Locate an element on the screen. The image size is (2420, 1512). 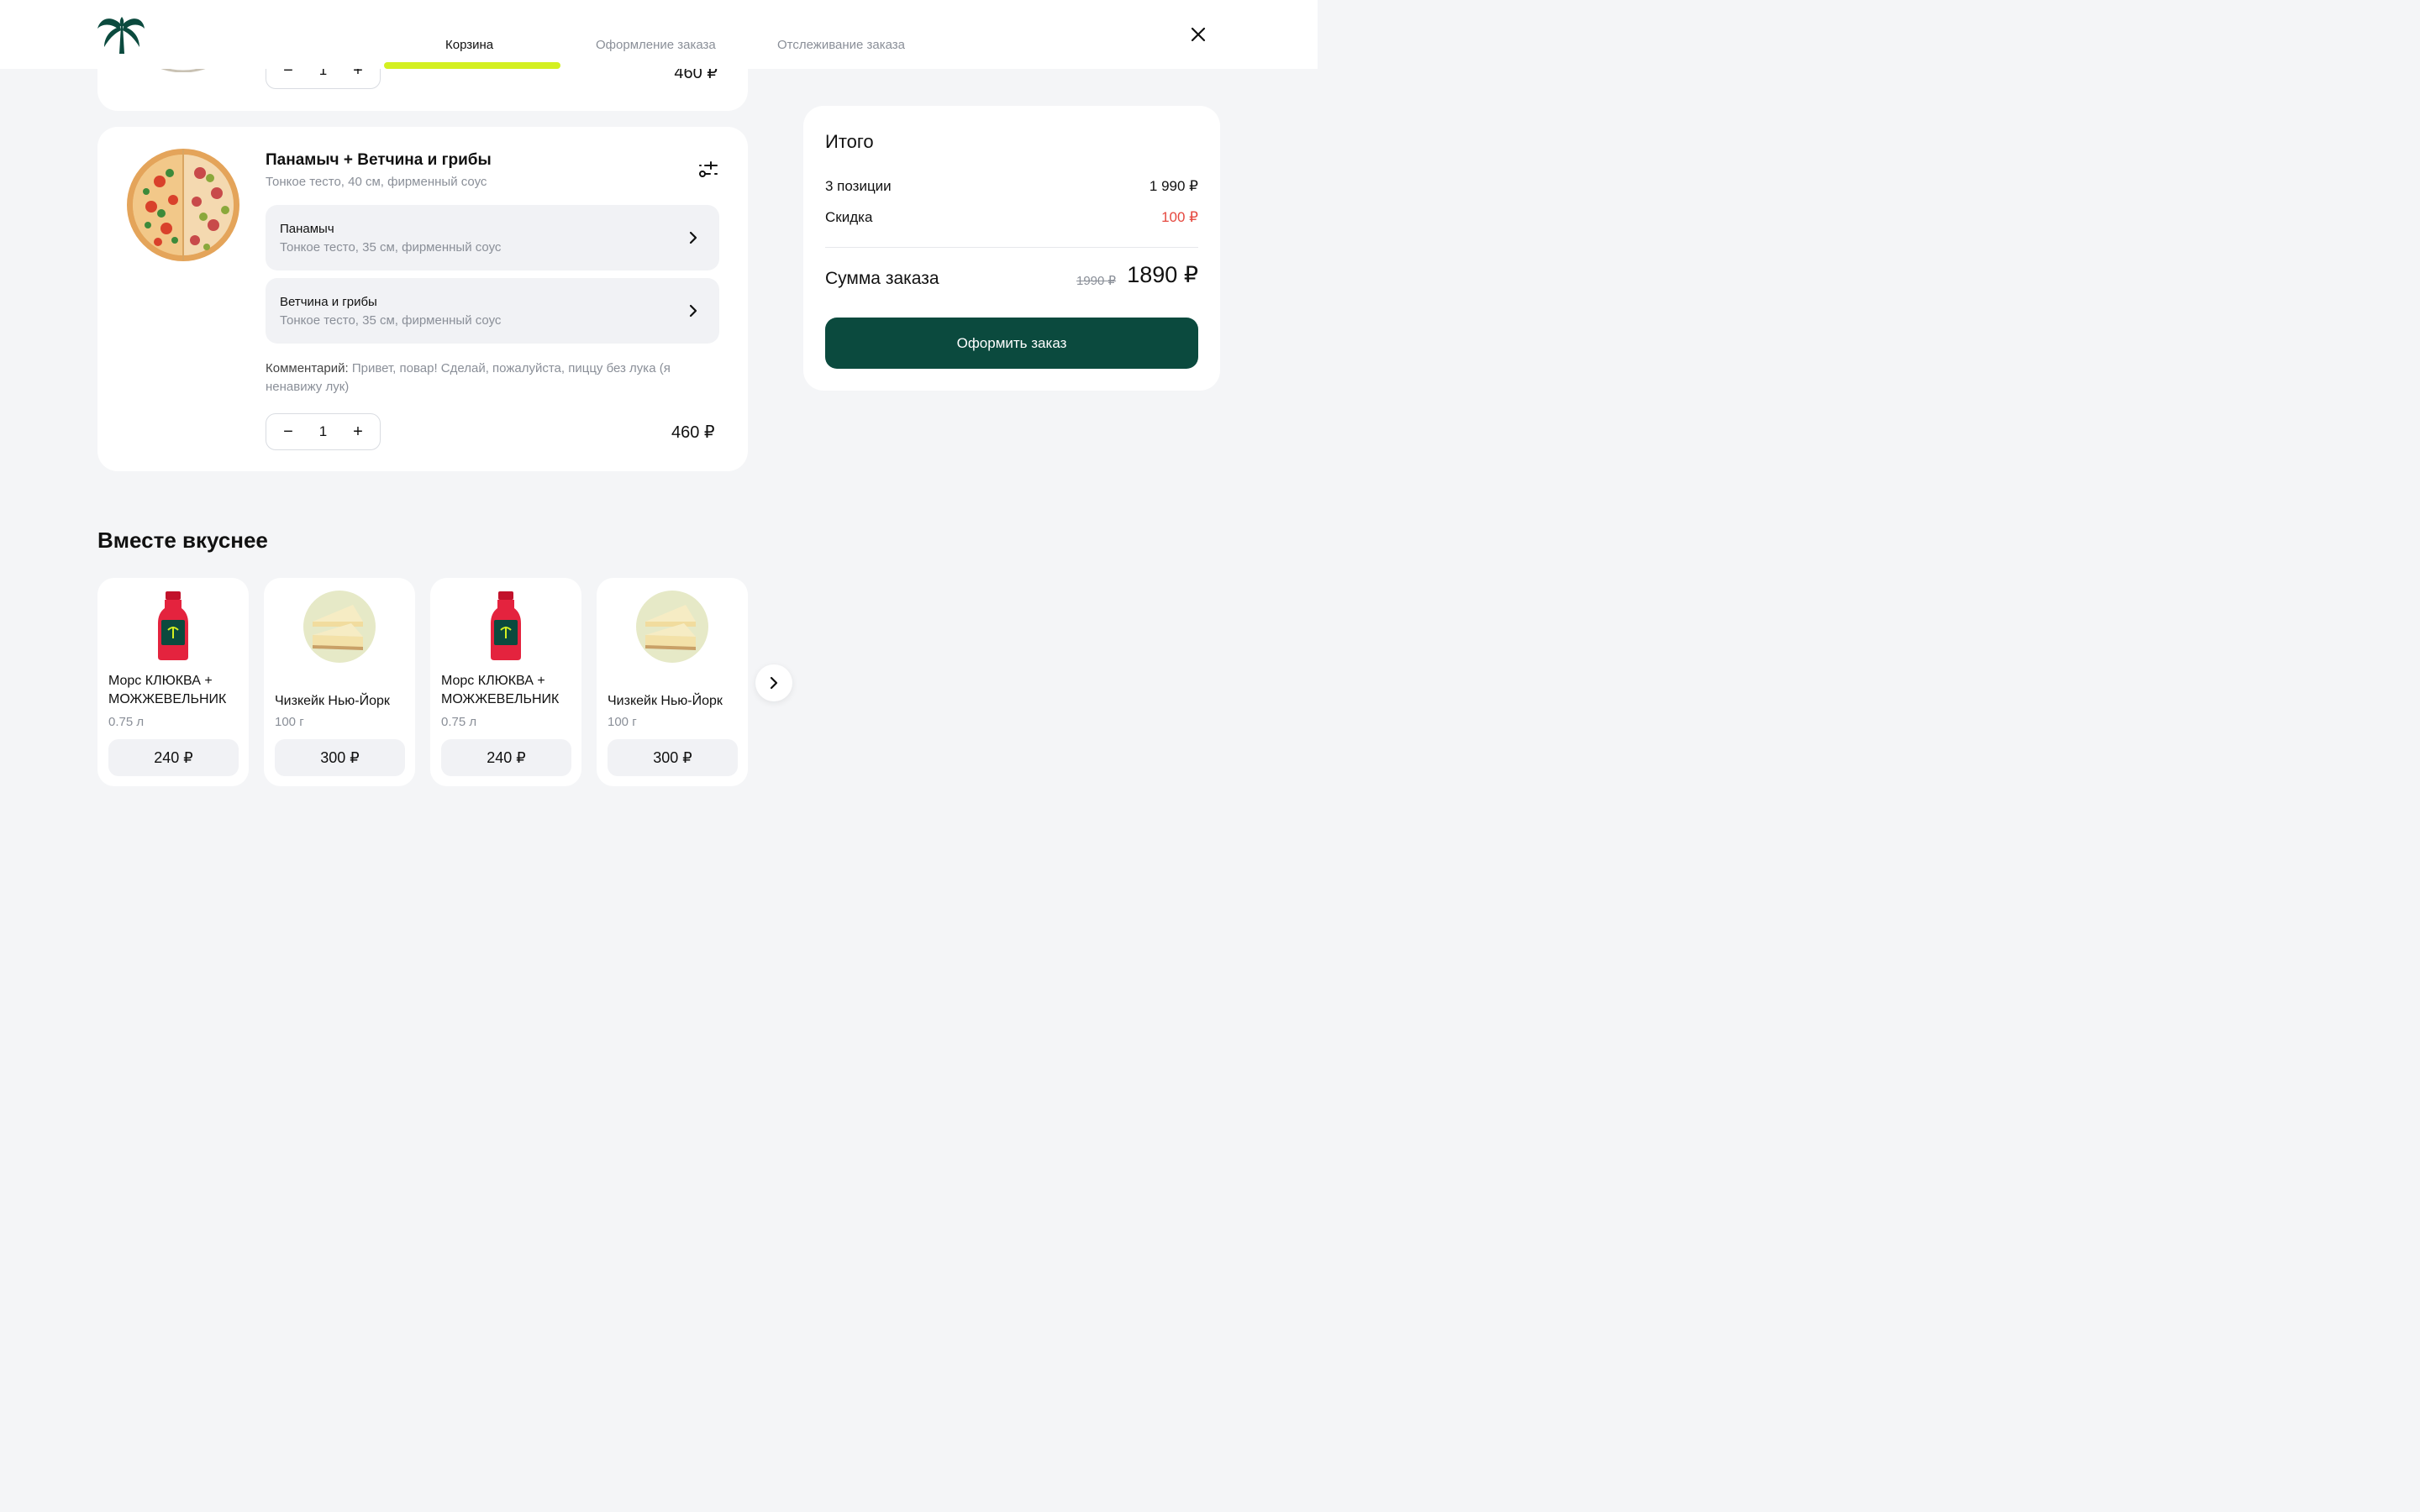
discount-value: 100 ₽ is located at coordinates (1179, 217).